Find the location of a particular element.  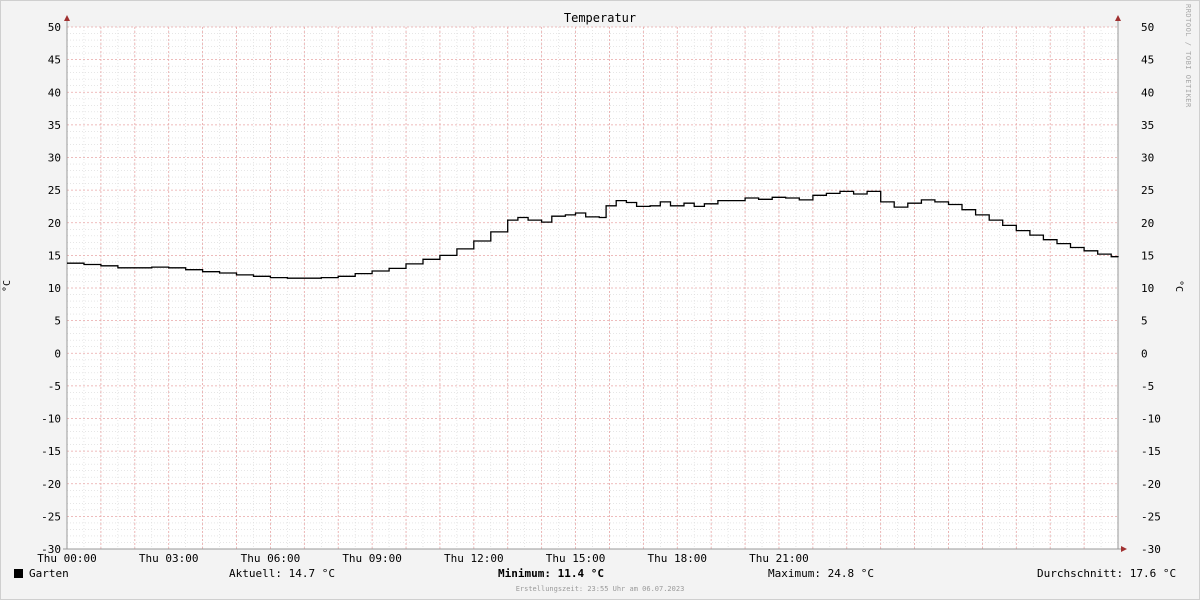

y-tick-labels-right: 50454035302520151050-5-10-15-20-25-30 is located at coordinates (1151, 288).